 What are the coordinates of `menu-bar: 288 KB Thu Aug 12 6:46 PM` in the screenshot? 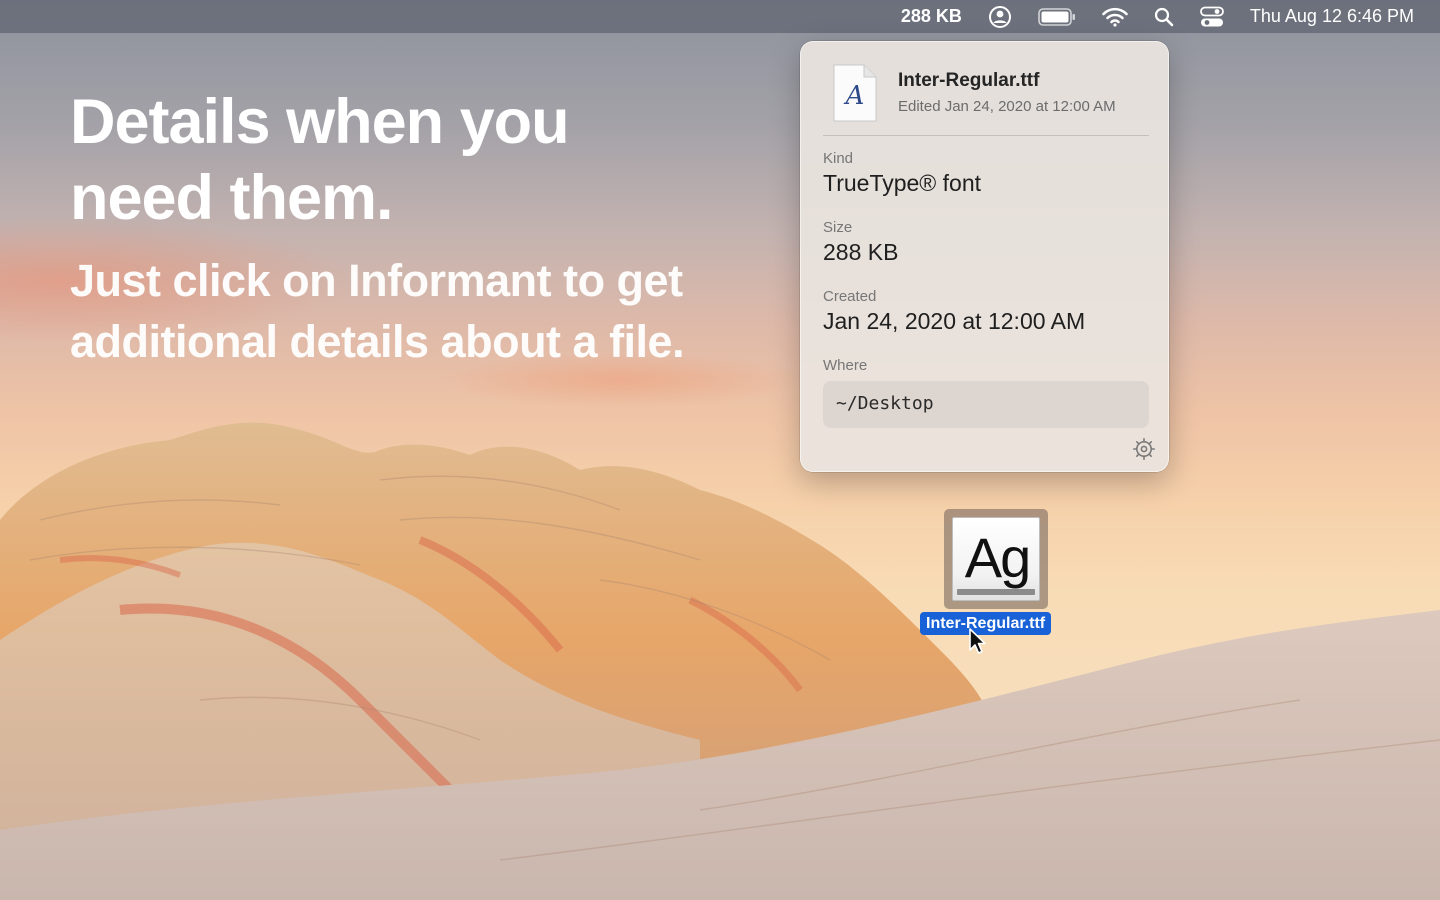 It's located at (720, 16).